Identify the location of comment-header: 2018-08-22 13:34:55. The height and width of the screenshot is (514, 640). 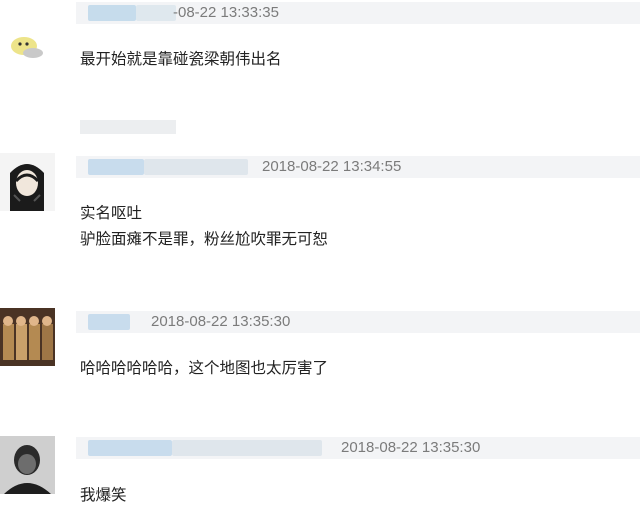
(358, 167).